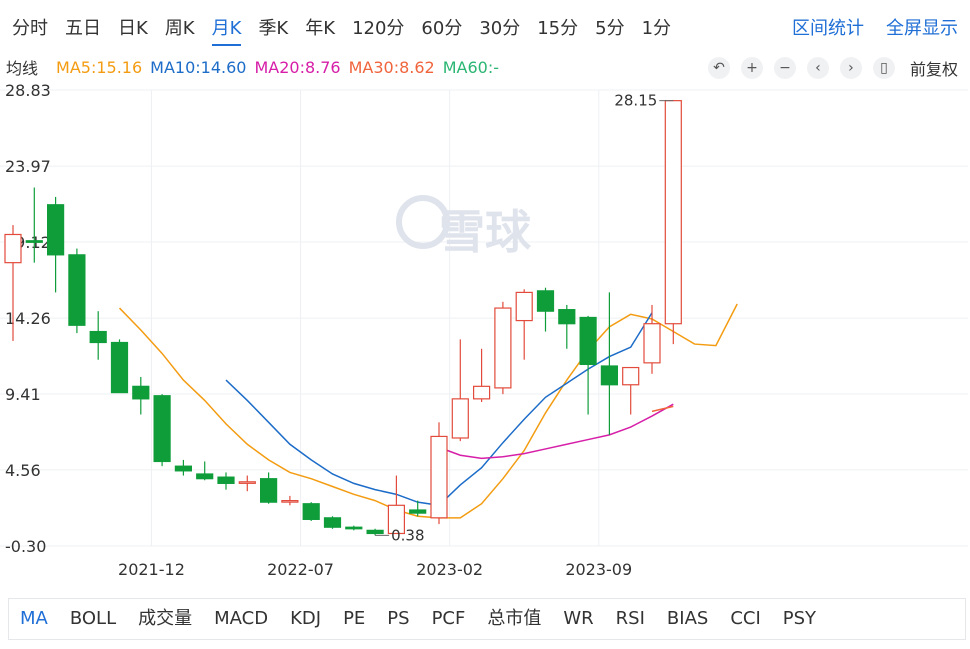 The image size is (970, 649). What do you see at coordinates (557, 30) in the screenshot?
I see `period-tab: 15分` at bounding box center [557, 30].